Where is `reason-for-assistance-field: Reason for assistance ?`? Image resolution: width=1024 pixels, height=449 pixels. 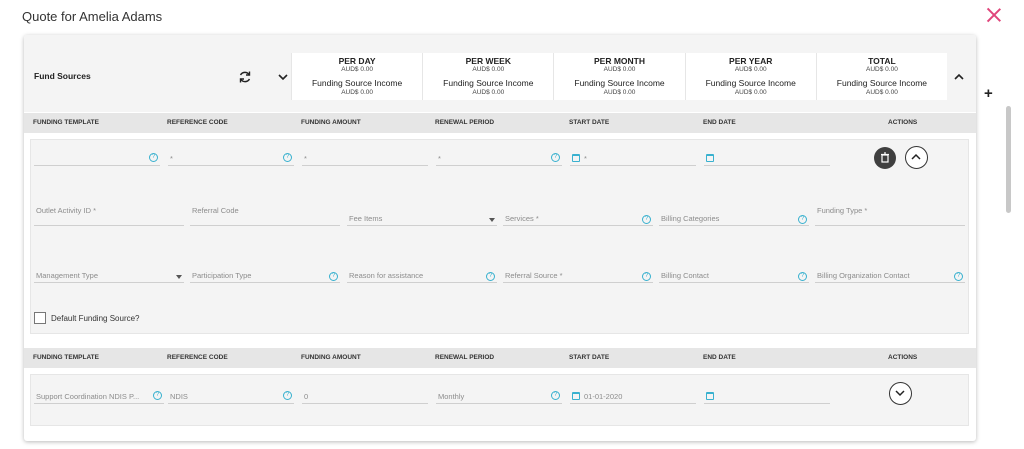 reason-for-assistance-field: Reason for assistance ? is located at coordinates (422, 277).